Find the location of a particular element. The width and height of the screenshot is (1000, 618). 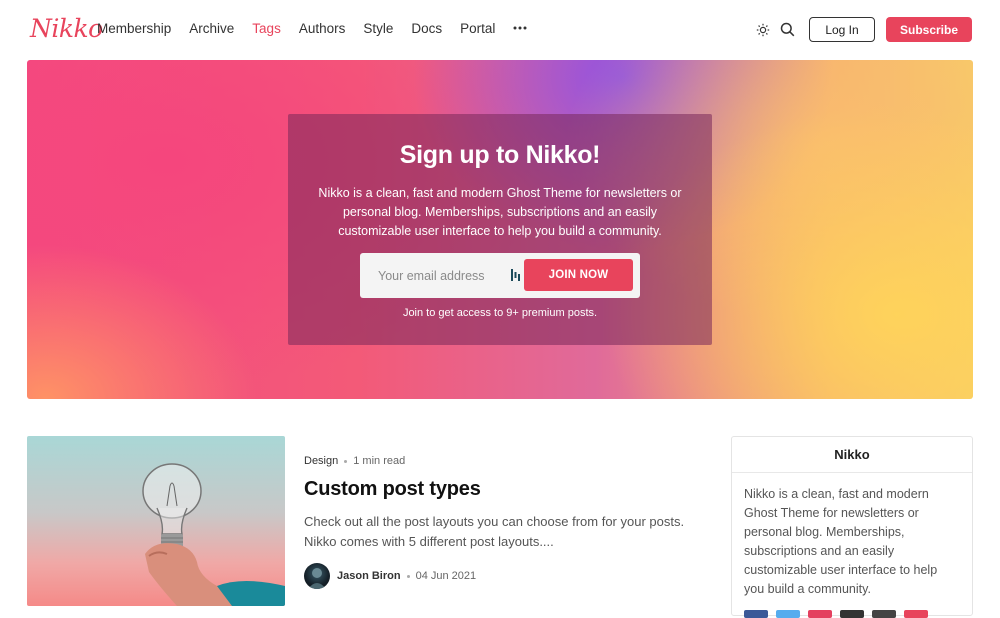

header-actions: Log In Subscribe is located at coordinates (861, 29).